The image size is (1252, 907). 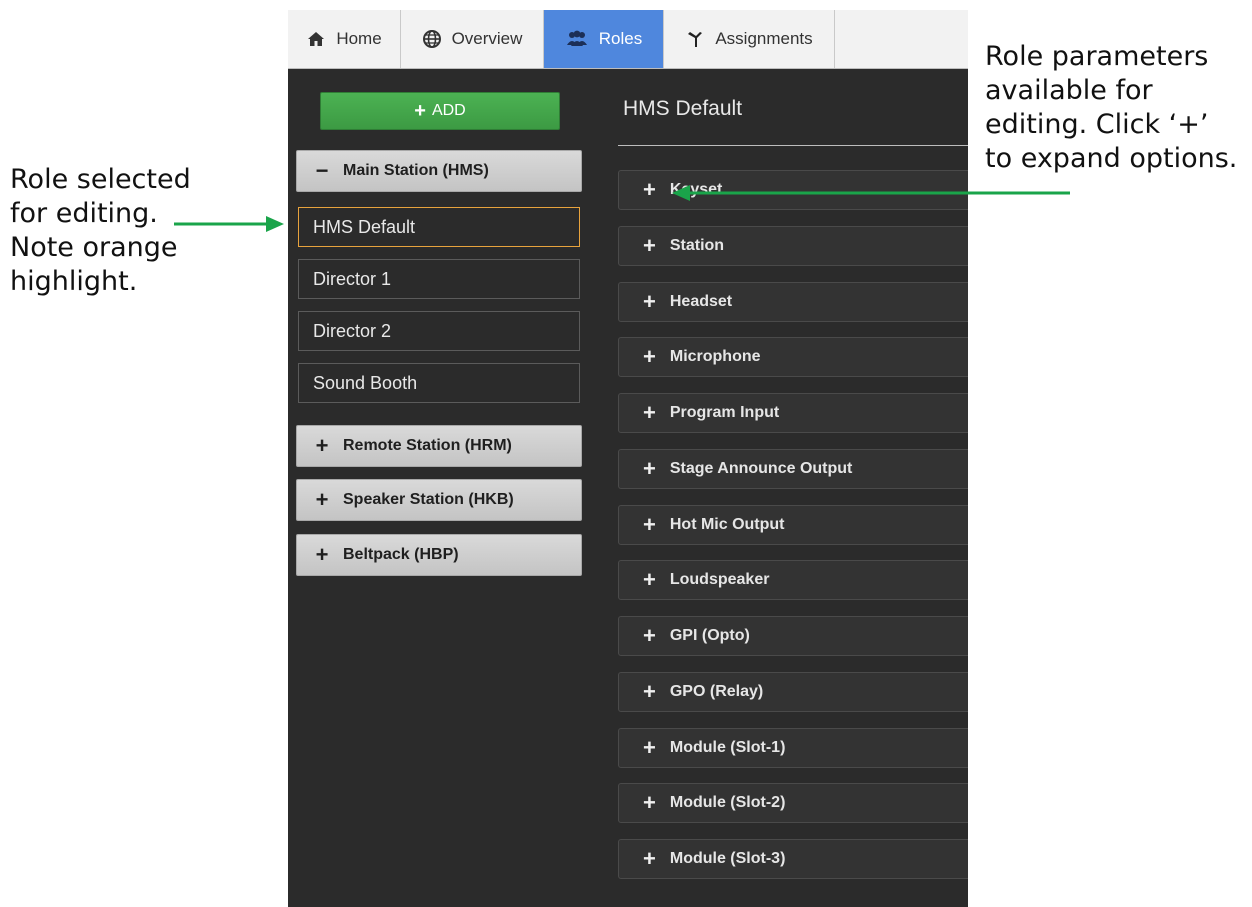 What do you see at coordinates (793, 859) in the screenshot?
I see `param-module-slot-3: + Module (Slot-3)` at bounding box center [793, 859].